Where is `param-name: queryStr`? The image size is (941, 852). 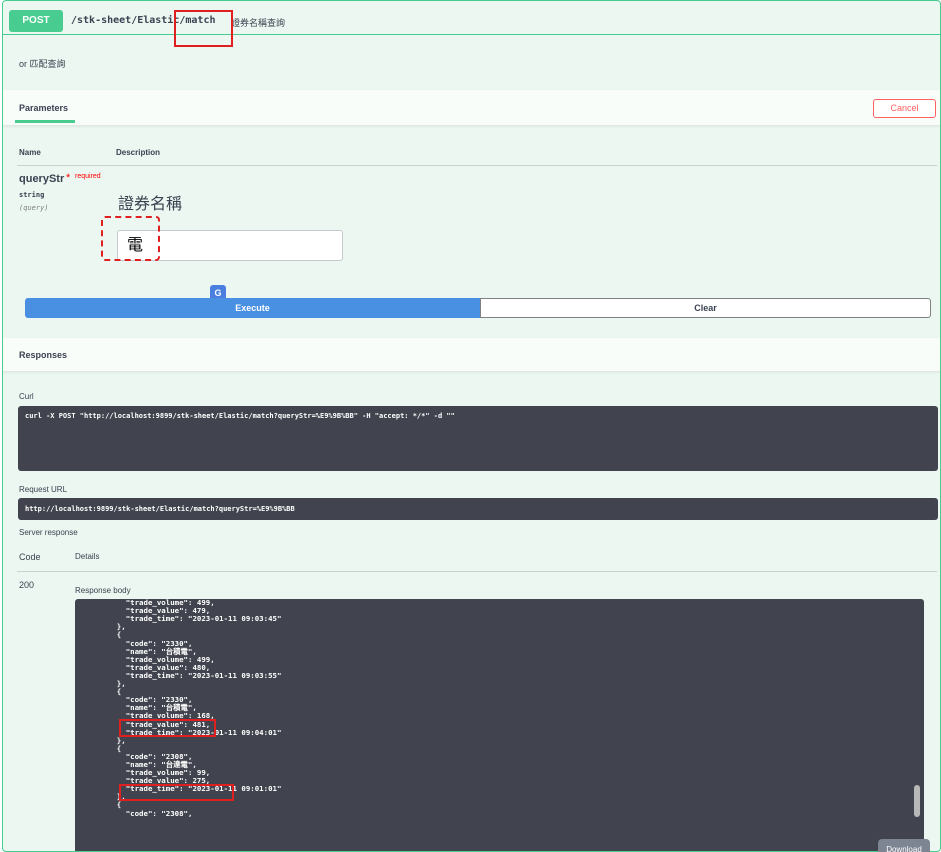 param-name: queryStr is located at coordinates (42, 179).